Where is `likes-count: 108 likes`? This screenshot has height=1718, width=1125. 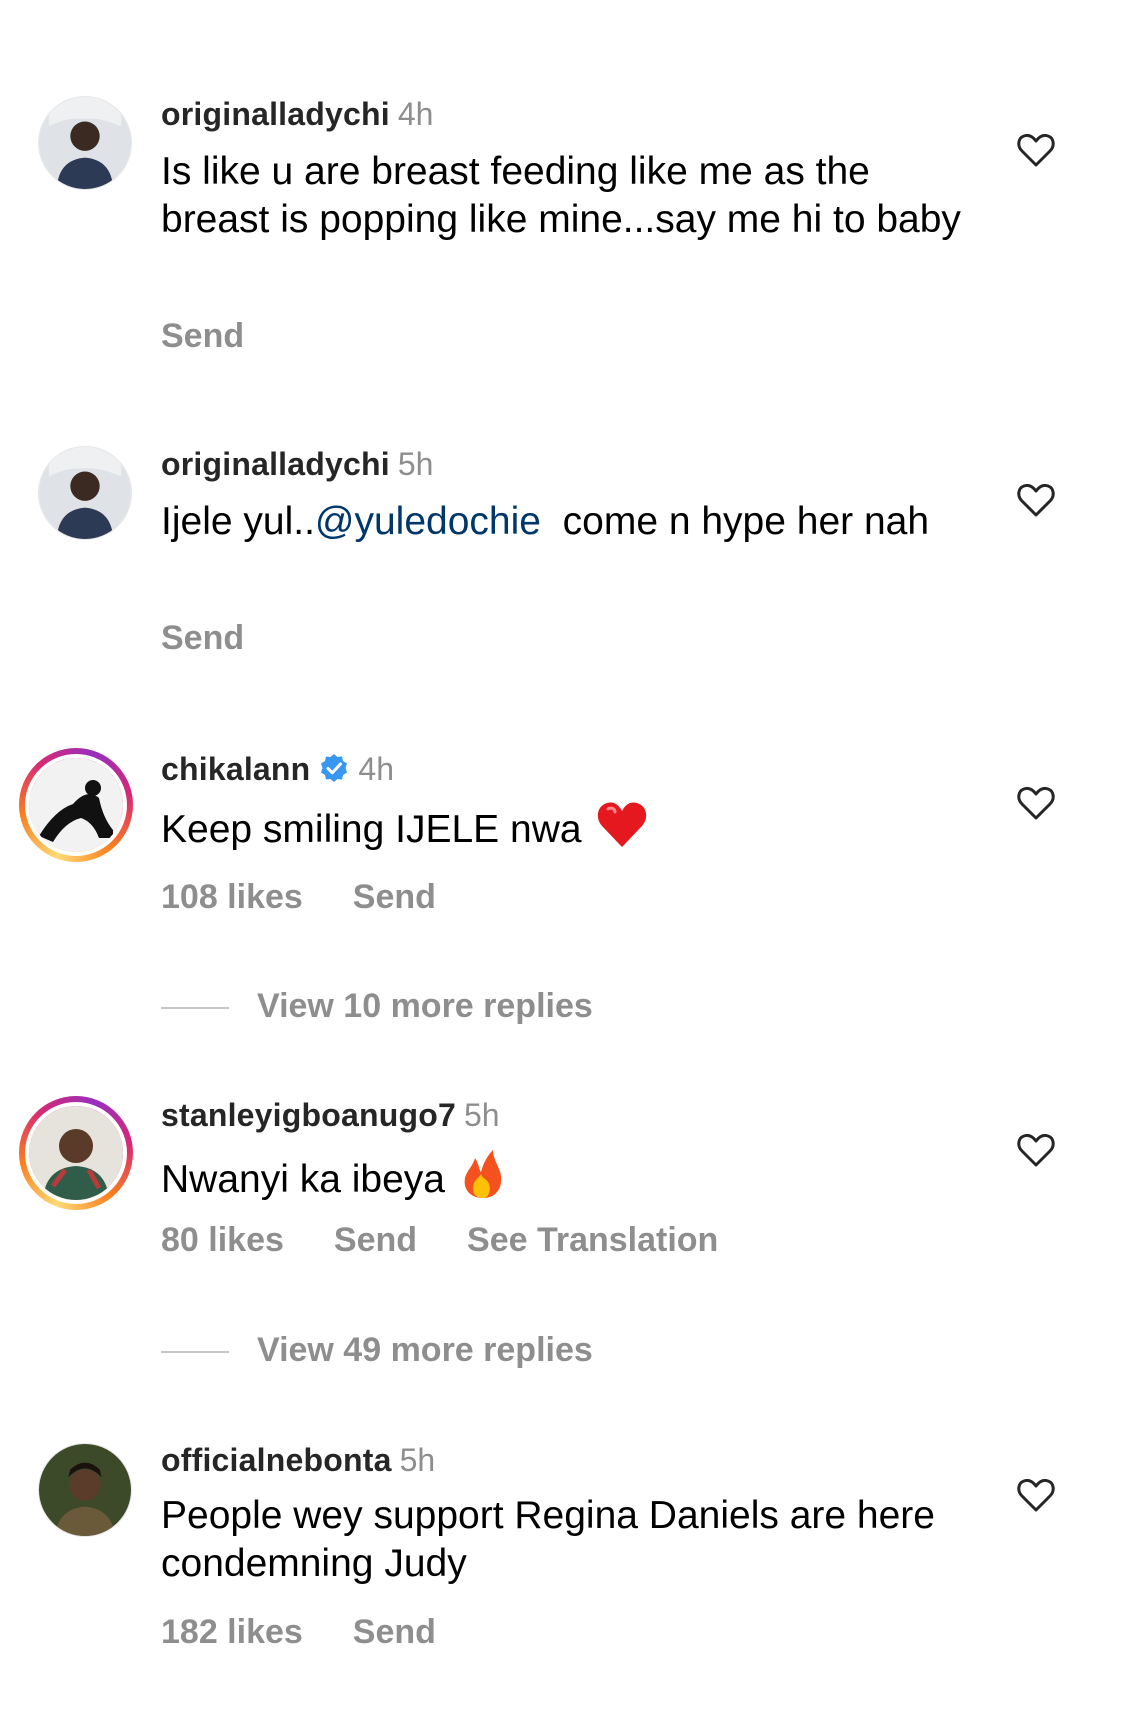
likes-count: 108 likes is located at coordinates (232, 897).